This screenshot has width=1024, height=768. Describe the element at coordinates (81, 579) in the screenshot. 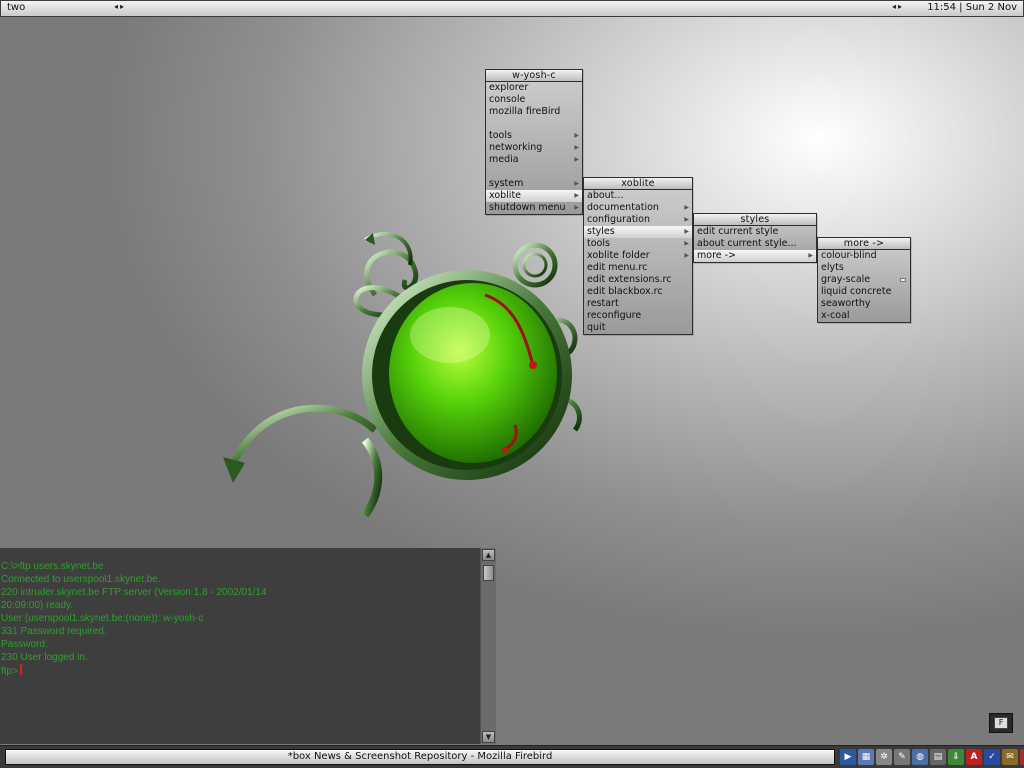

I see `terminal-line: Connected to userspool1.skynet.be.` at that location.